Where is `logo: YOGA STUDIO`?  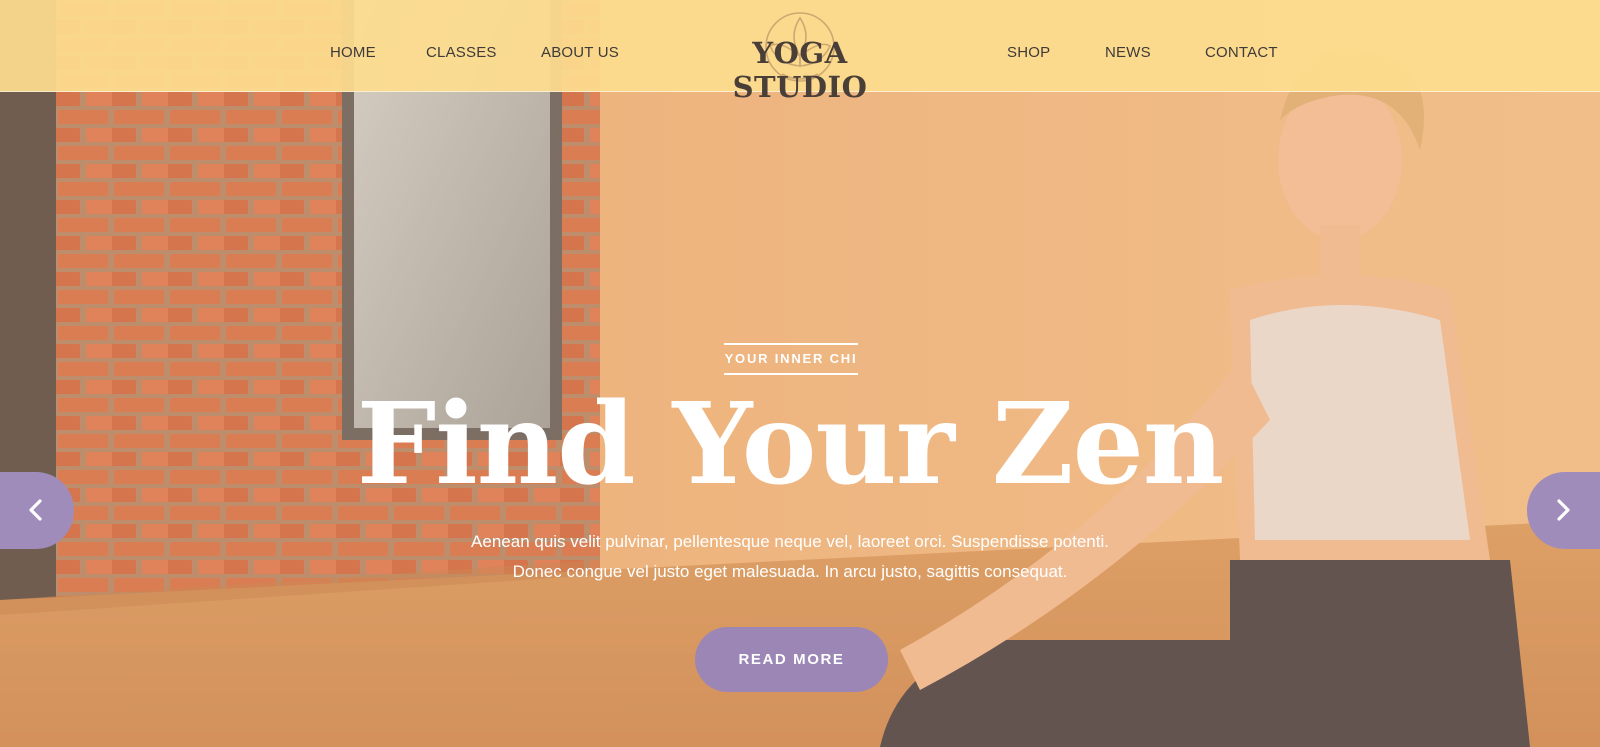 logo: YOGA STUDIO is located at coordinates (800, 55).